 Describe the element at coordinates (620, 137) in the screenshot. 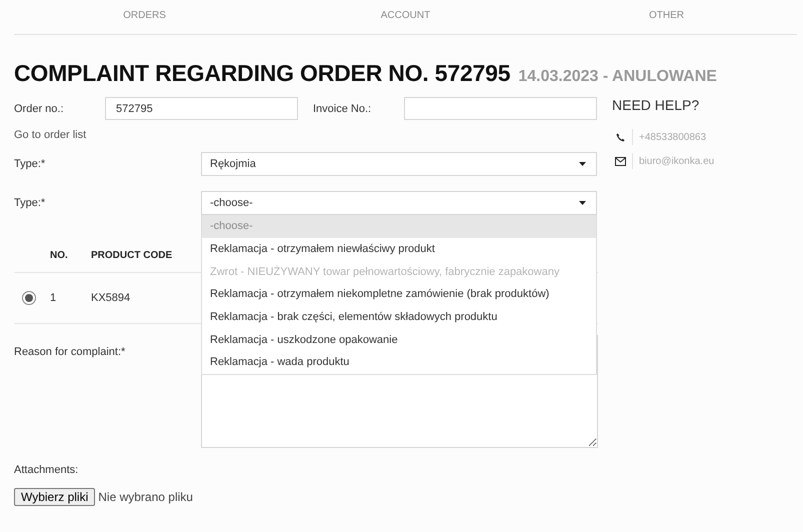

I see `phone-icon` at that location.